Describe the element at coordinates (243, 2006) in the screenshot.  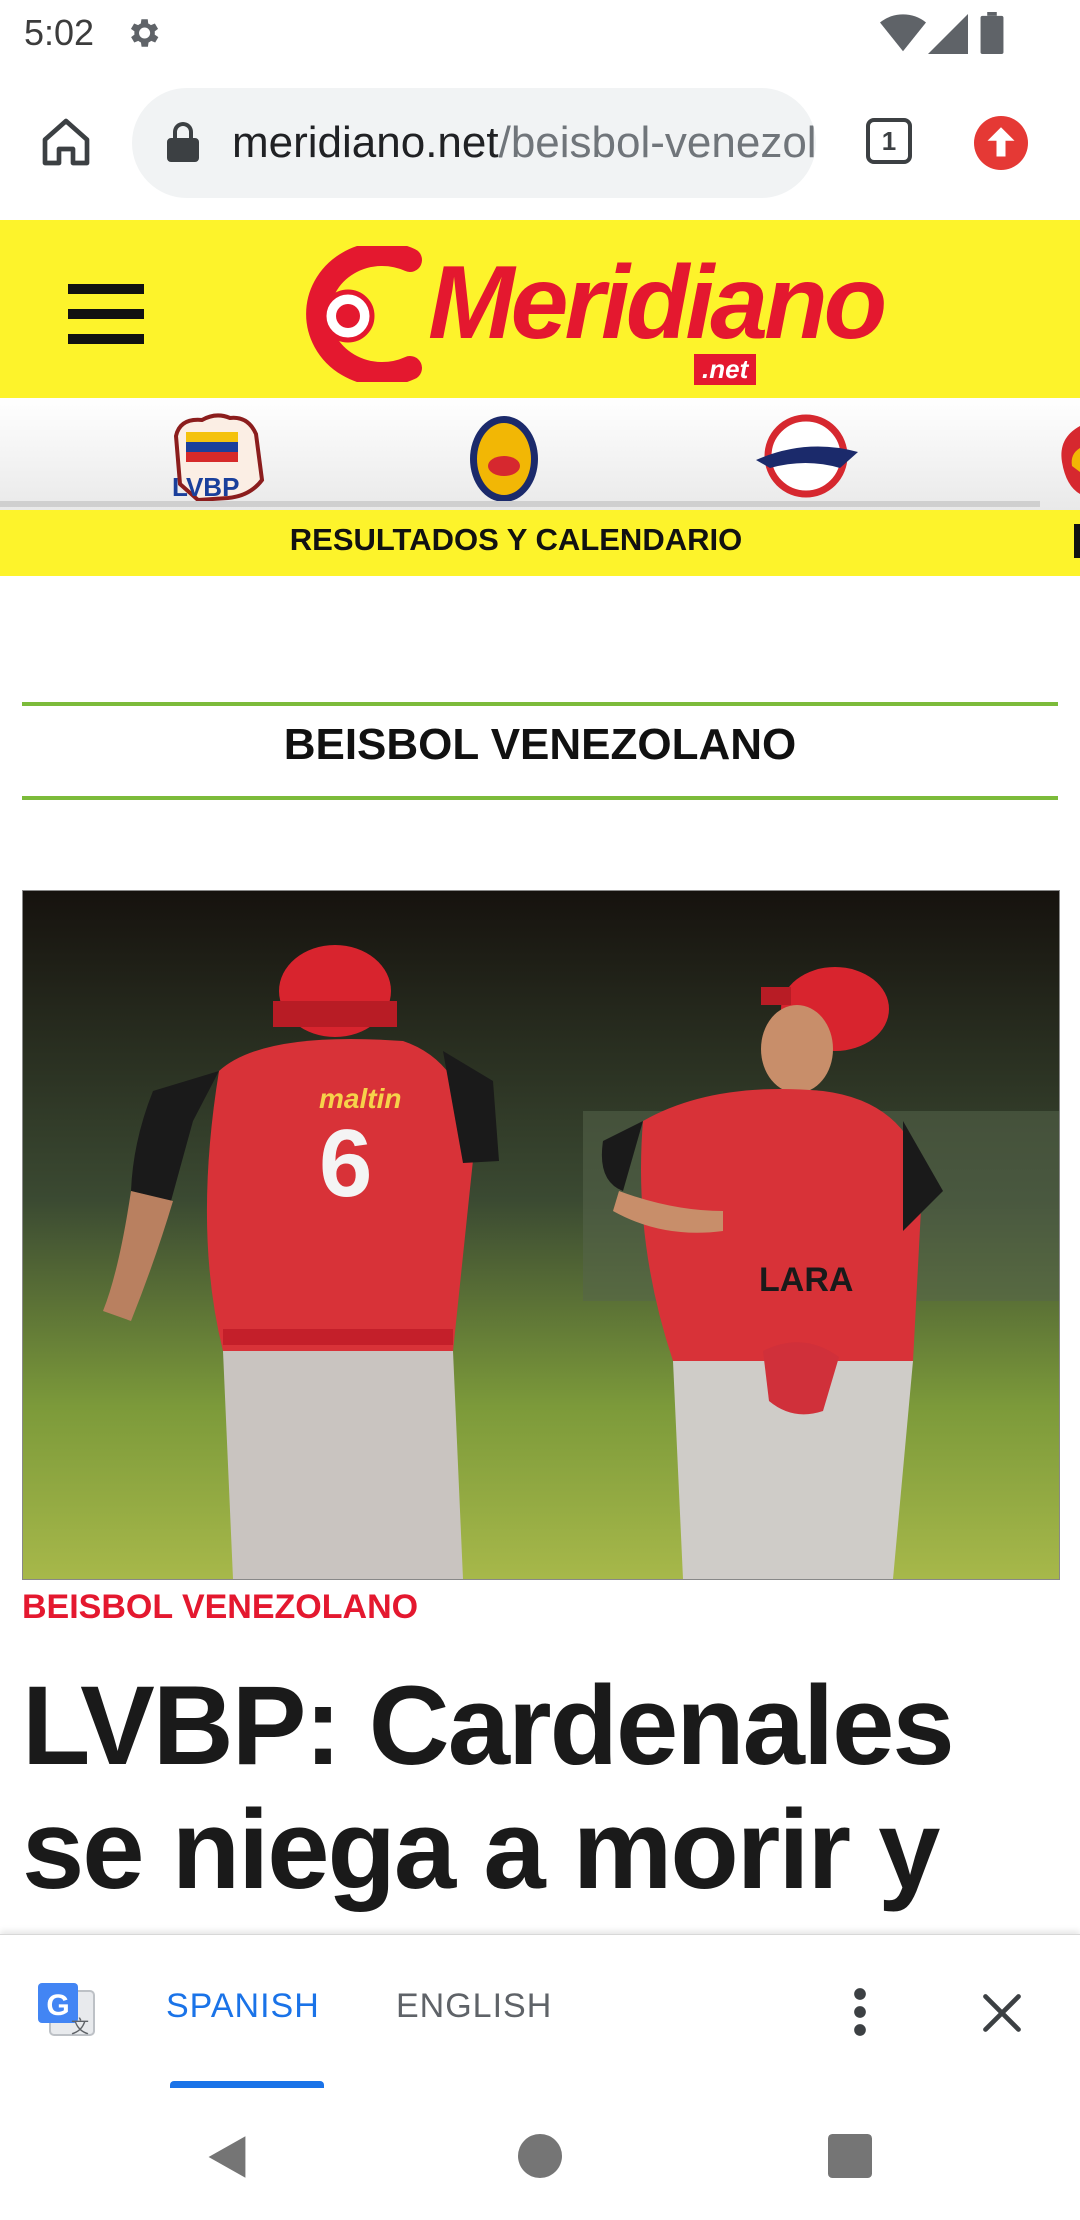
I see `tab-spanish: SPANISH` at that location.